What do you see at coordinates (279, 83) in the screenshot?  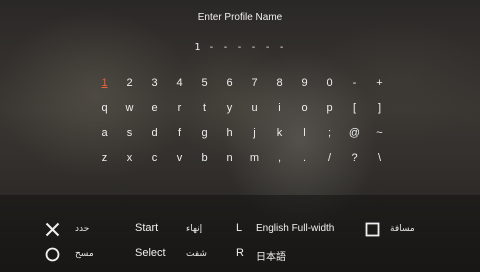 I see `keyboard-key: 8` at bounding box center [279, 83].